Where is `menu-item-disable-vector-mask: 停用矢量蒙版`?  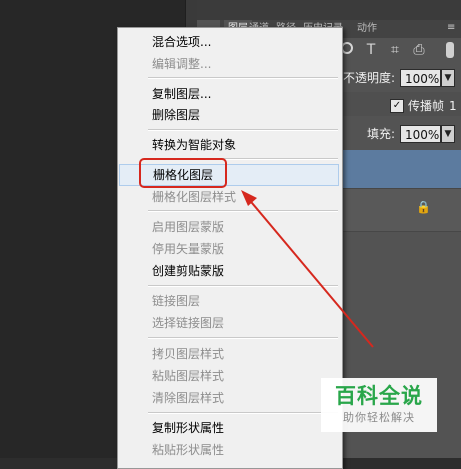
menu-item-disable-vector-mask: 停用矢量蒙版 is located at coordinates (188, 249).